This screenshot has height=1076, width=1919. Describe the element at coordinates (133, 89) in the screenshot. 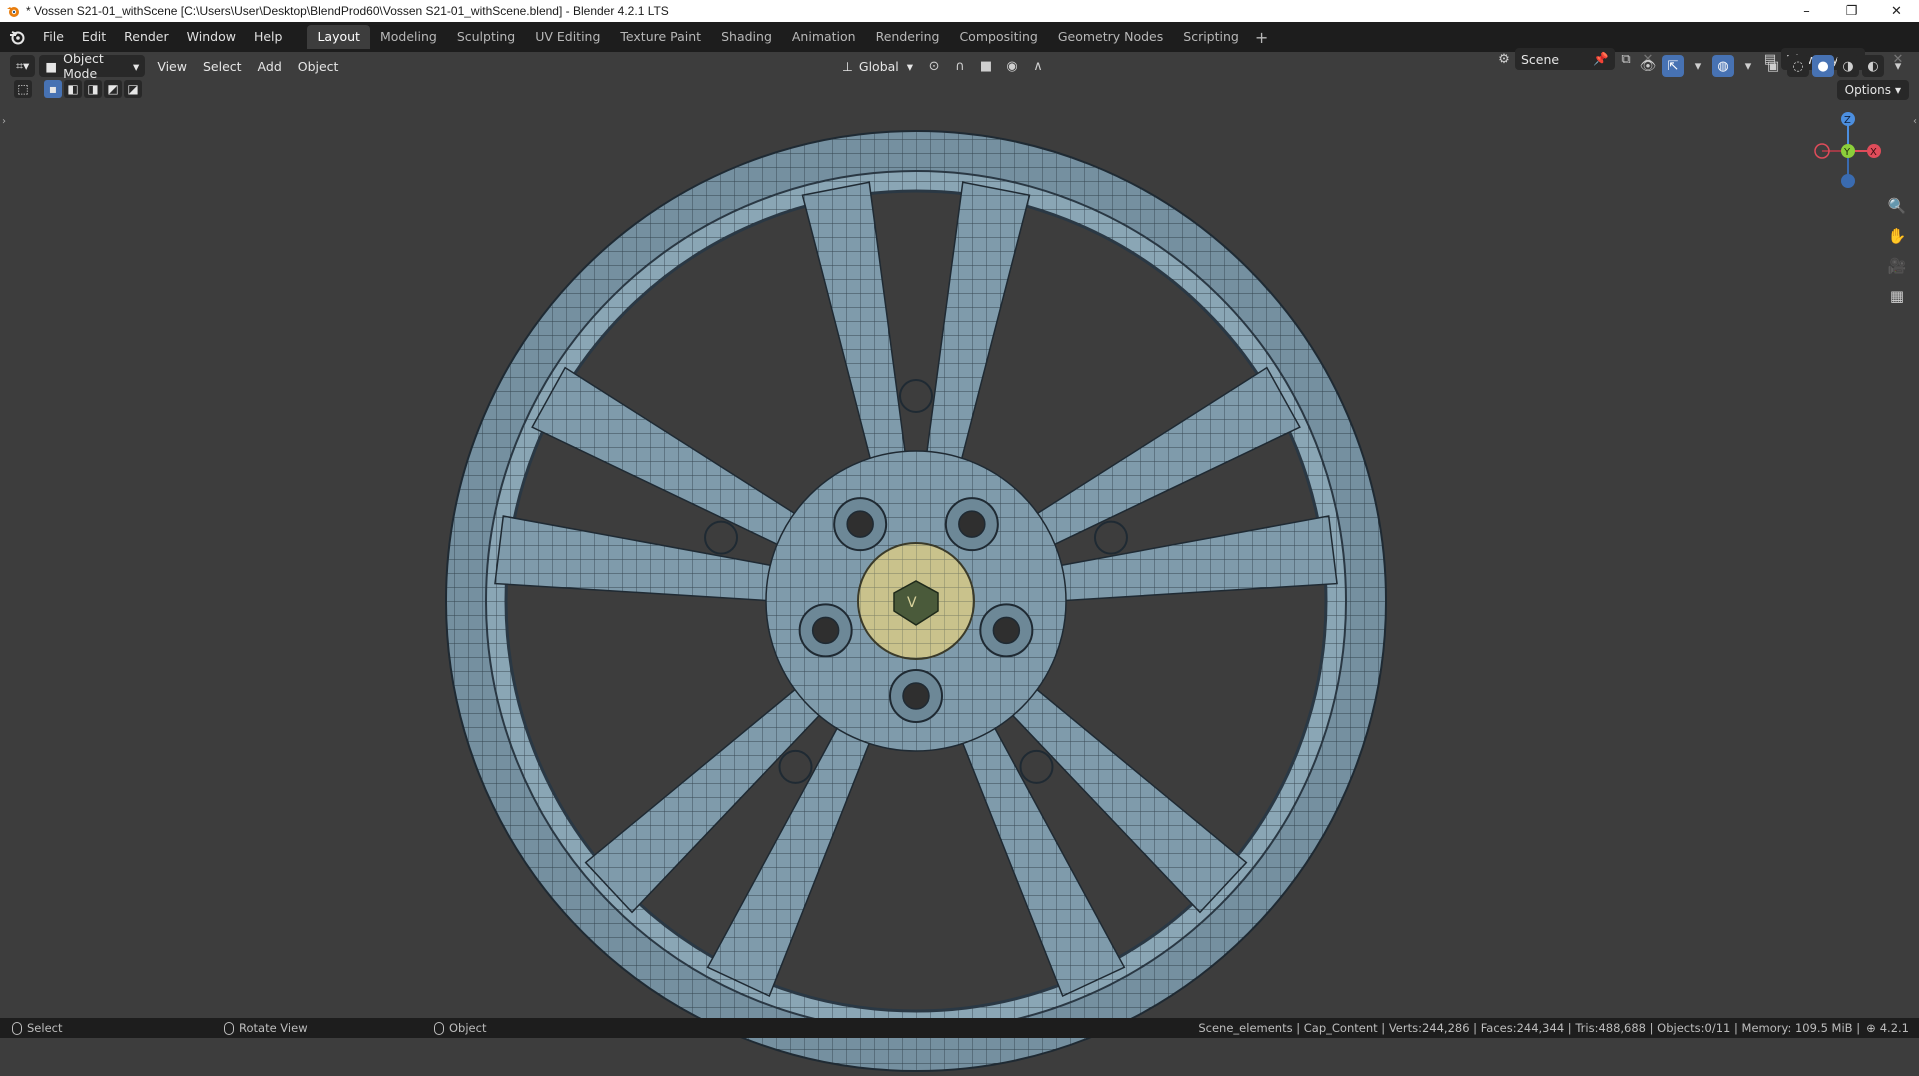

I see `select-intersect-icon: ◪` at that location.